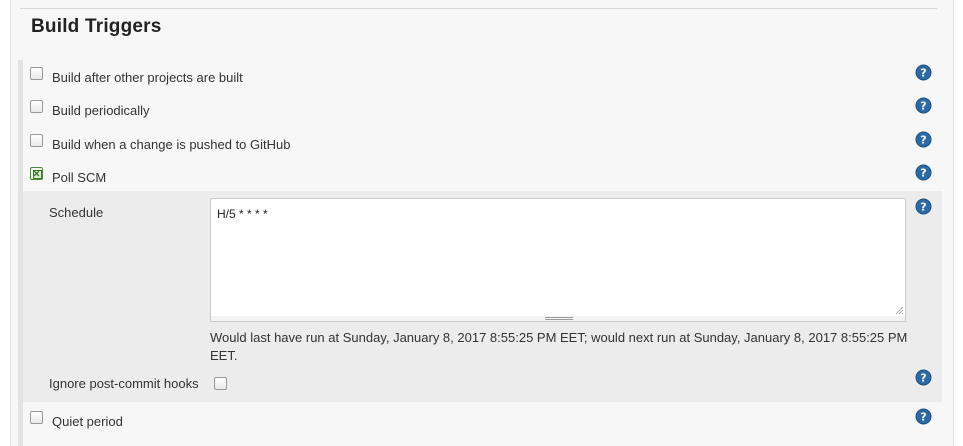  I want to click on schedule-label: Schedule, so click(76, 212).